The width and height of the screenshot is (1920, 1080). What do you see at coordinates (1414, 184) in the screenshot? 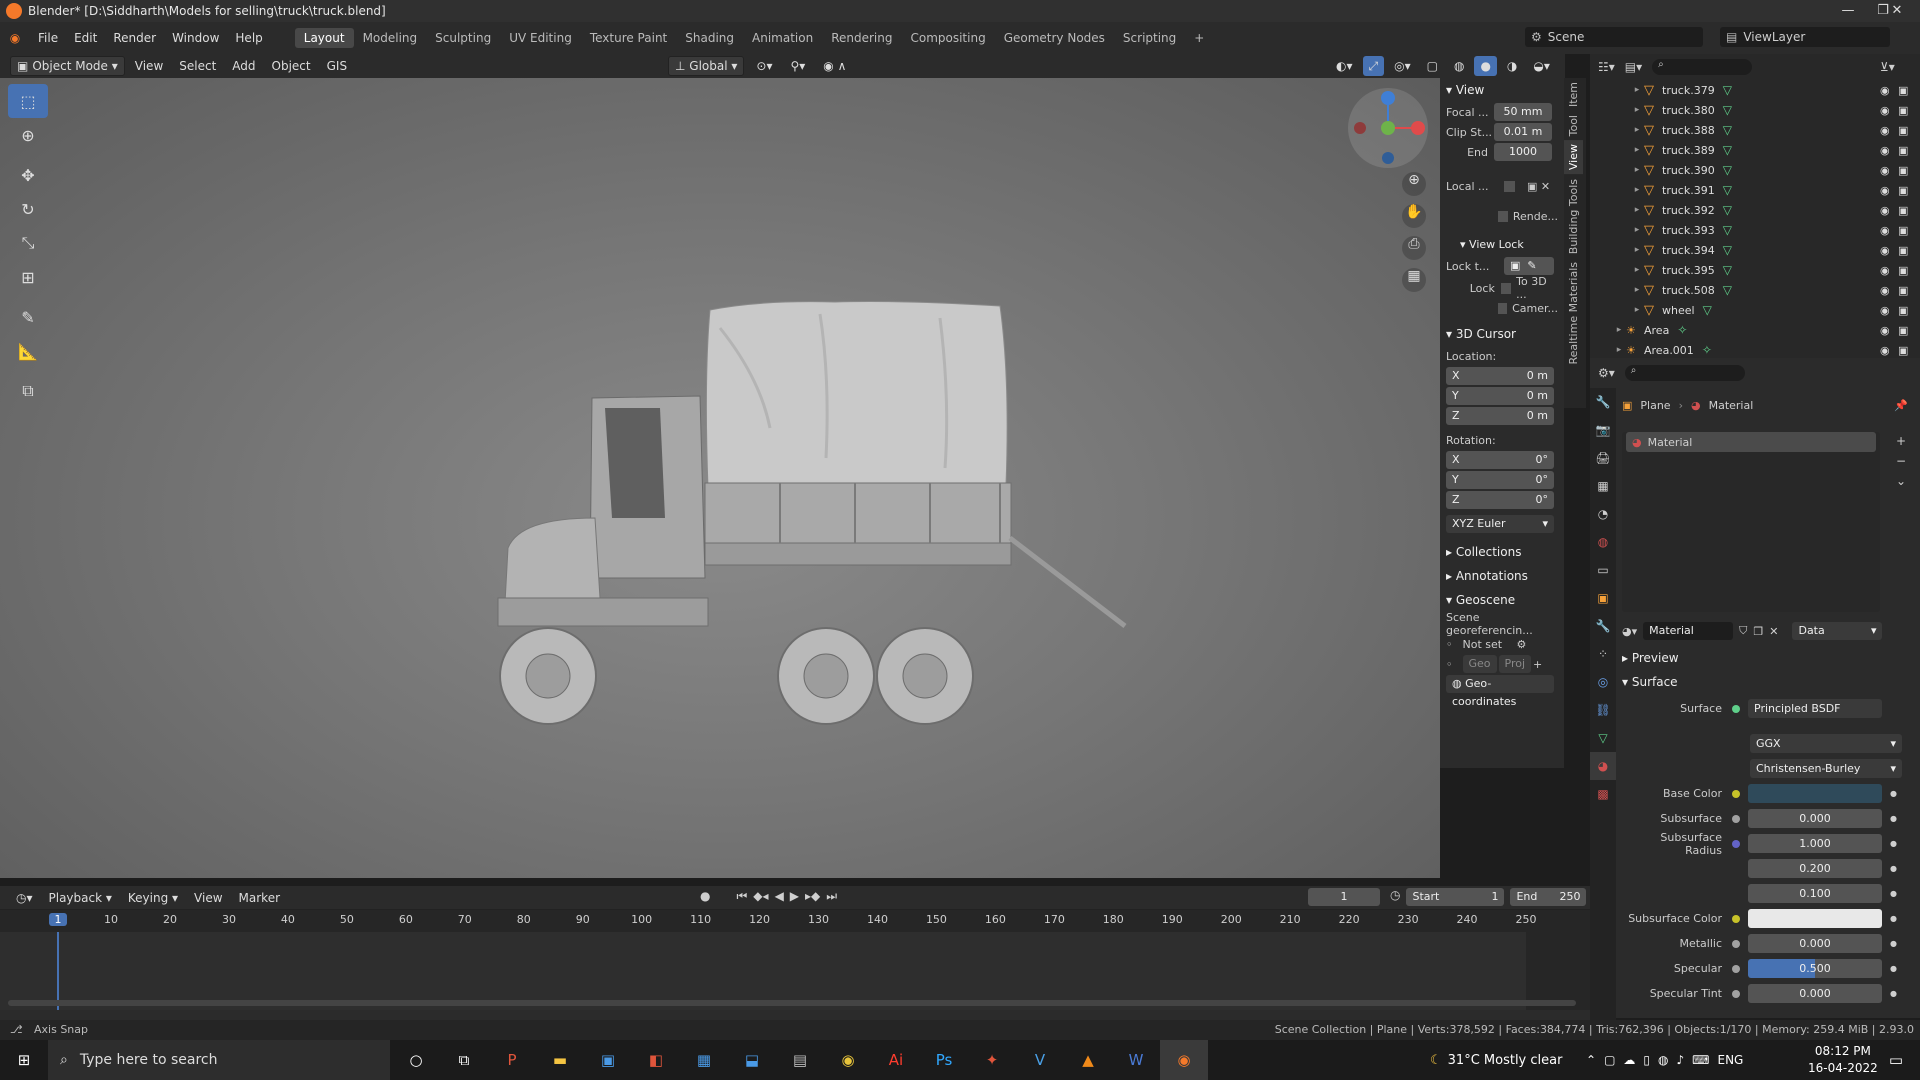
I see `zoom-icon: ⊕` at bounding box center [1414, 184].